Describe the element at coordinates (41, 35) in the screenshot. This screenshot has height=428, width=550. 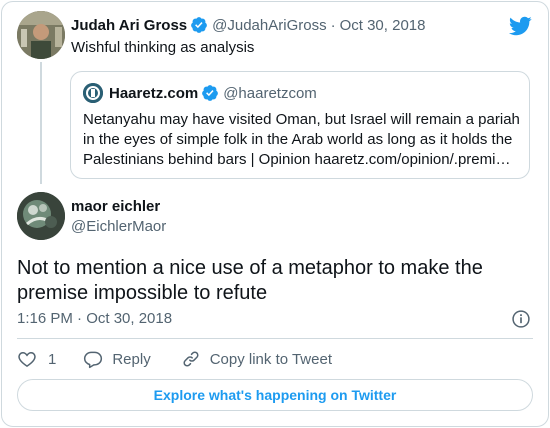
I see `parent-avatar` at that location.